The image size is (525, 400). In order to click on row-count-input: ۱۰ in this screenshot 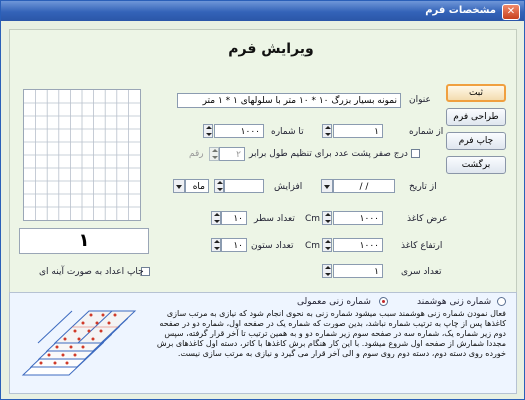, I will do `click(234, 218)`.